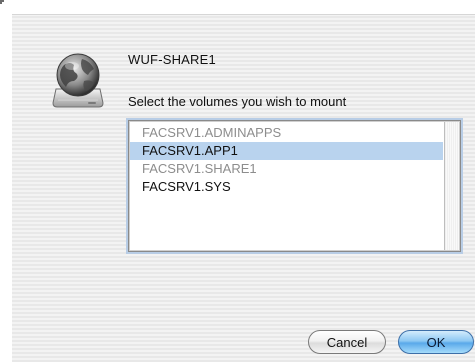 Image resolution: width=475 pixels, height=362 pixels. I want to click on list-item-facsrv1-adminapps: FACSRV1.ADMINAPPS, so click(212, 132).